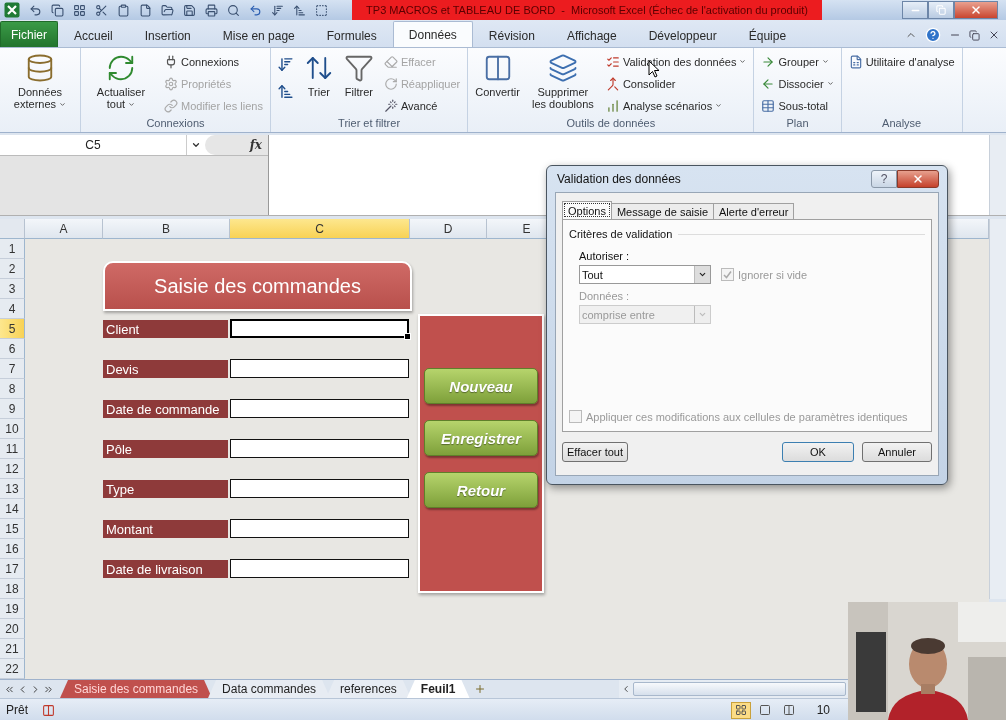  I want to click on field-label: Client, so click(166, 329).